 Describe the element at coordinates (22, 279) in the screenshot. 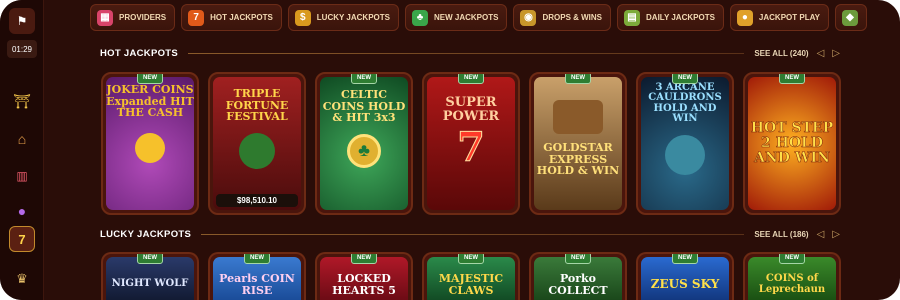

I see `crown-icon: ♛` at that location.